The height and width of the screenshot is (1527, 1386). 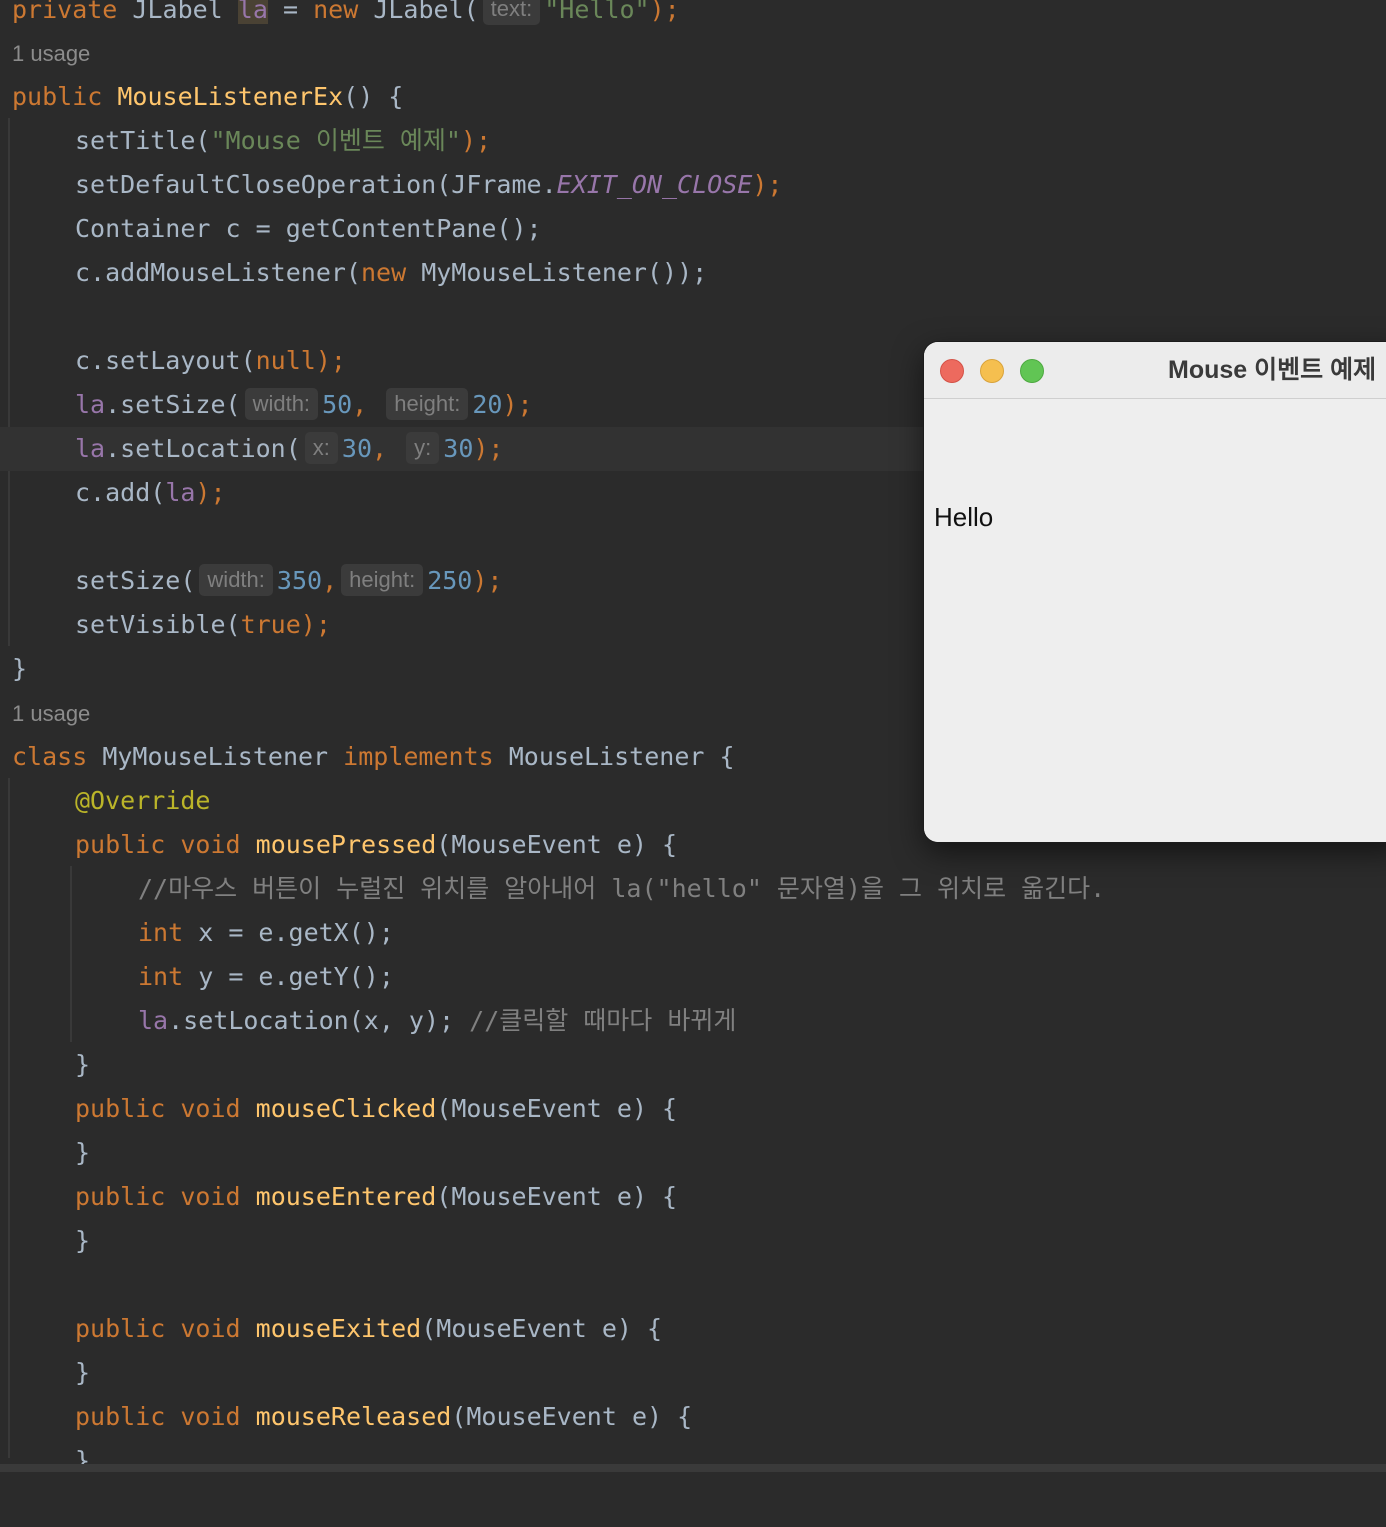 I want to click on code-line-brace-partial: }, so click(x=693, y=1451).